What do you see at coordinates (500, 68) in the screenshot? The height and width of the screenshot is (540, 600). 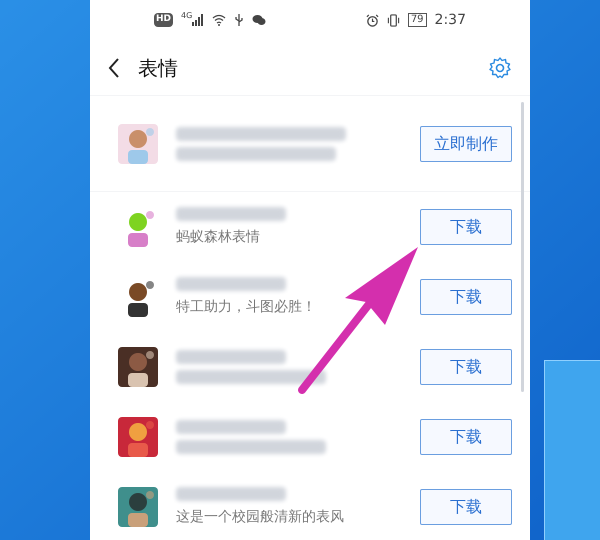 I see `settings-icon` at bounding box center [500, 68].